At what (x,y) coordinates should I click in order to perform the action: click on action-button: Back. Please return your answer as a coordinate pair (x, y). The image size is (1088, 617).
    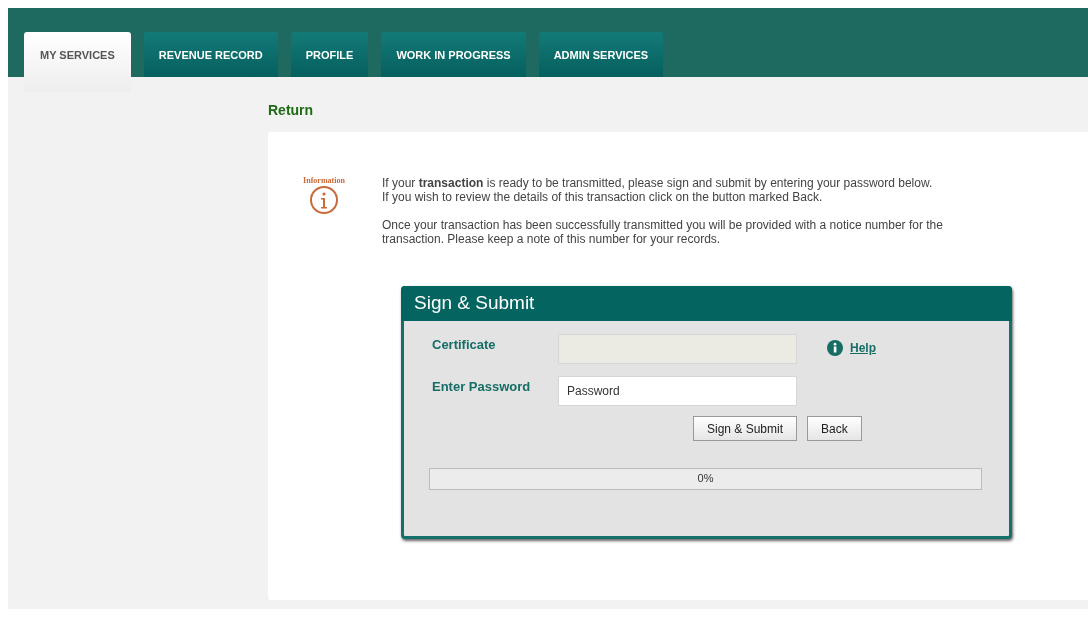
    Looking at the image, I should click on (834, 428).